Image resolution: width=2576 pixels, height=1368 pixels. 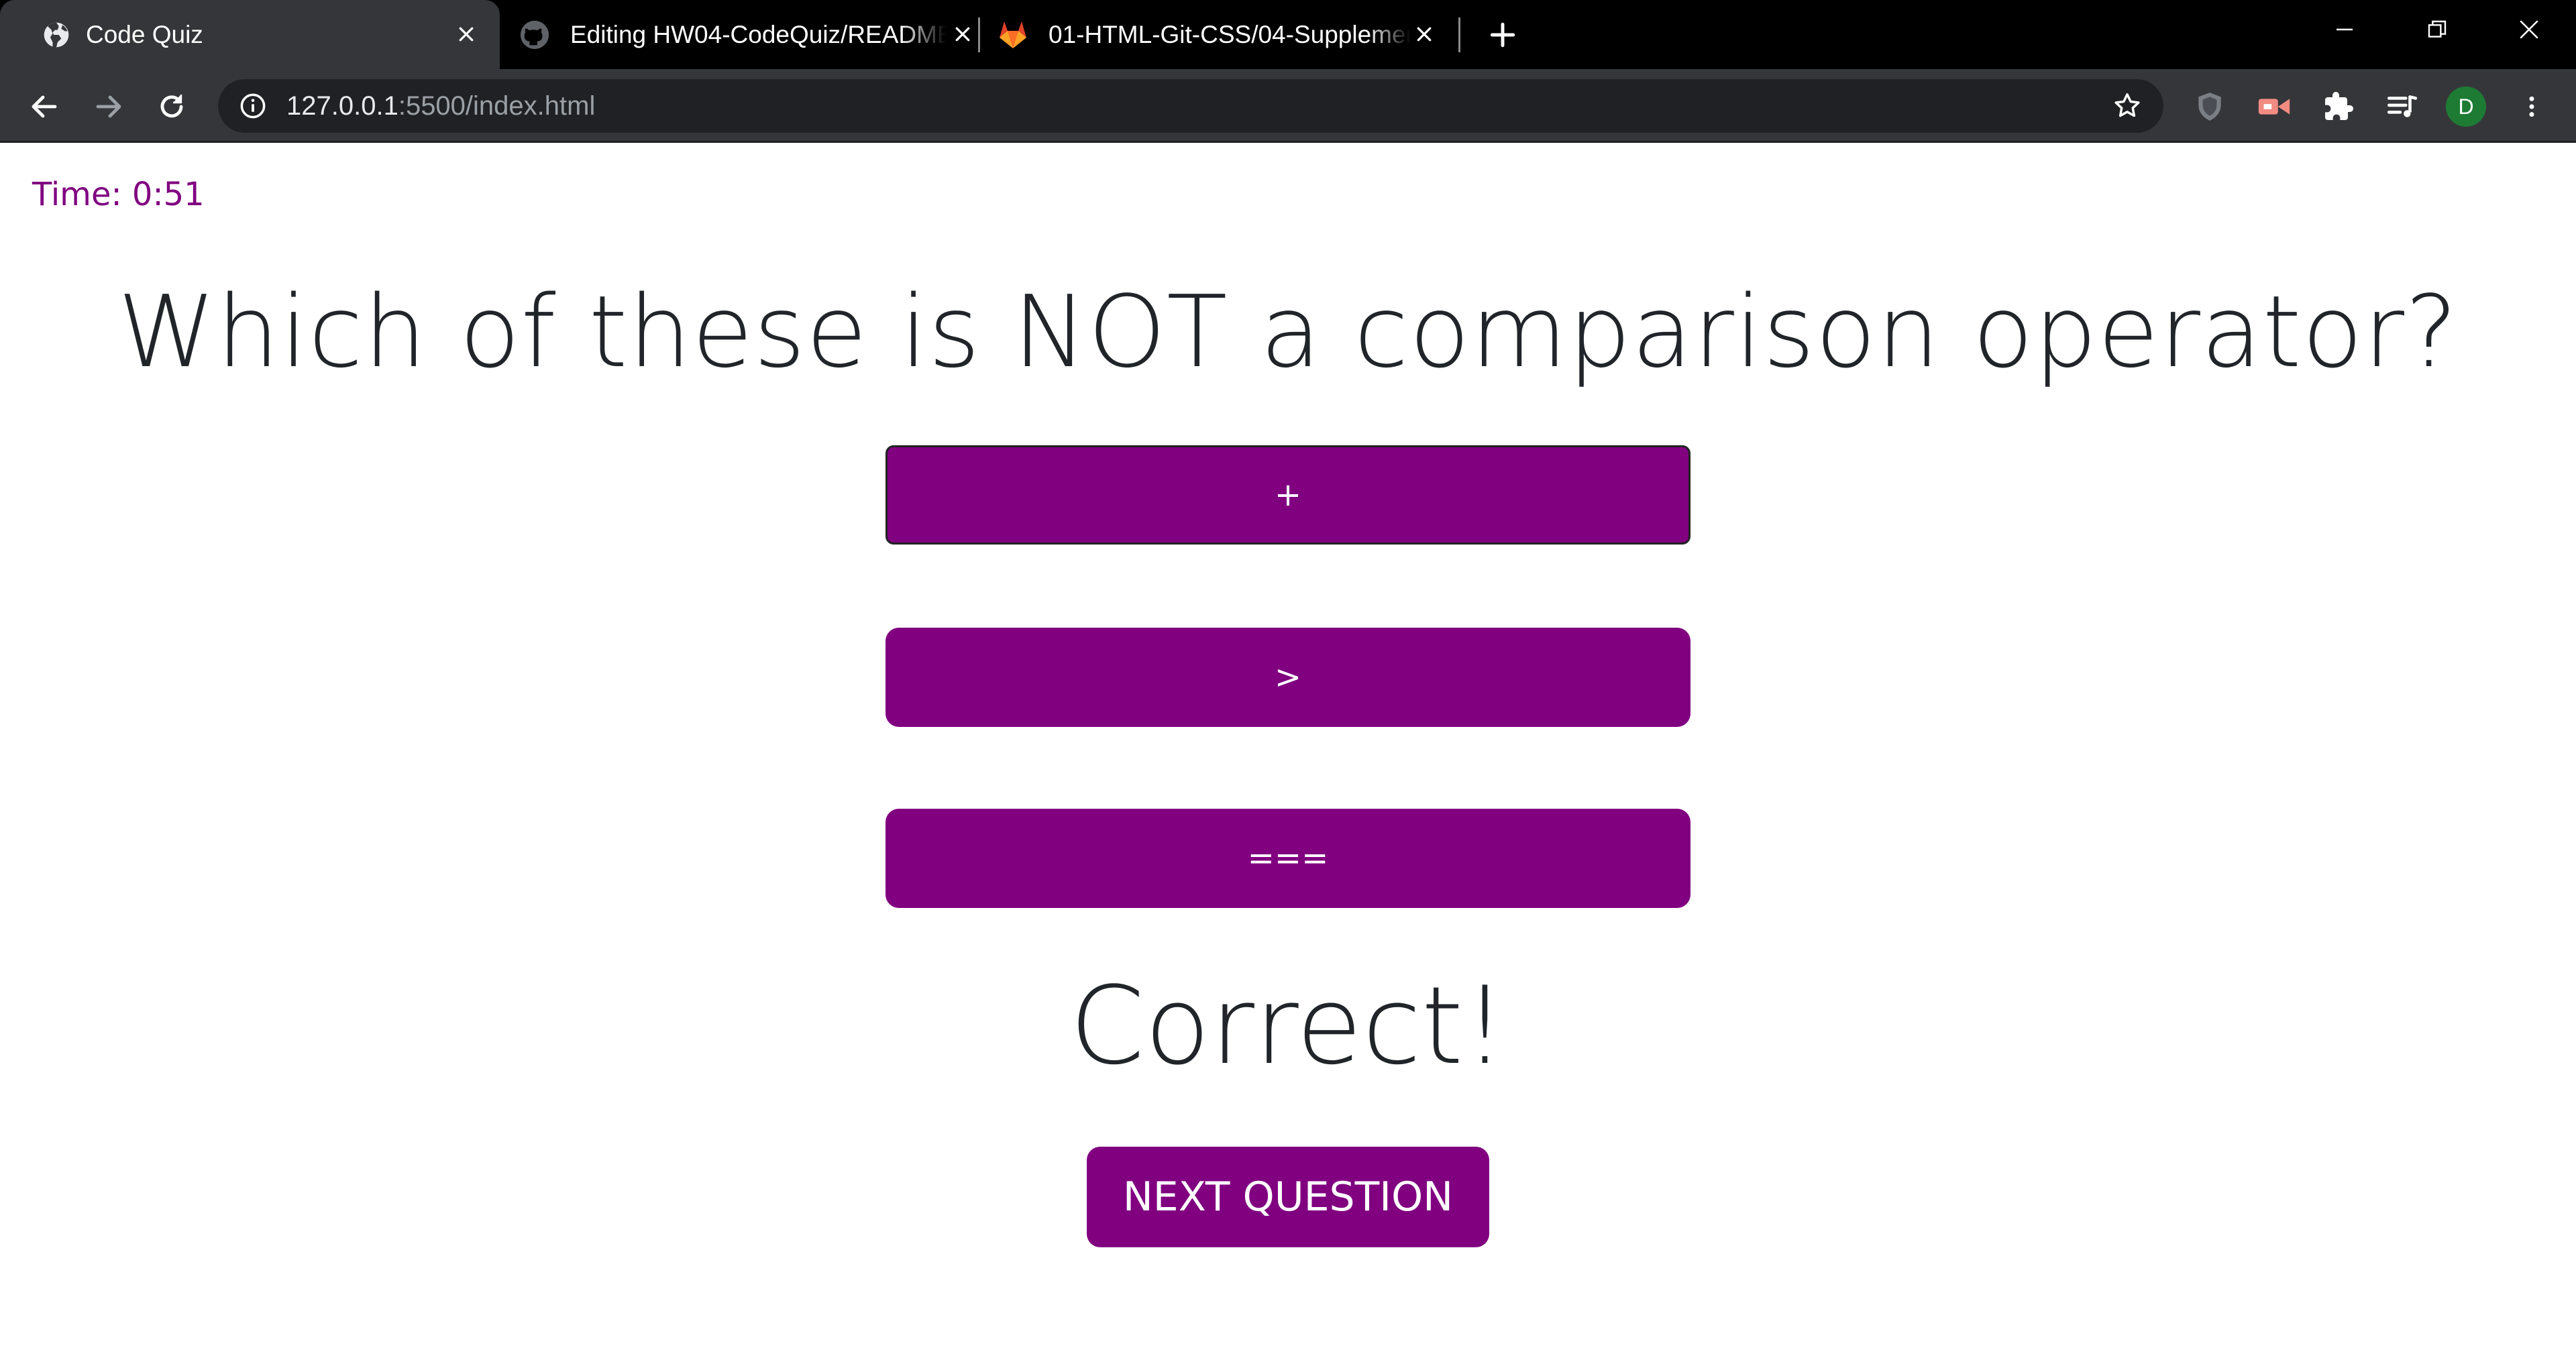 What do you see at coordinates (2274, 106) in the screenshot?
I see `video-extension-icon` at bounding box center [2274, 106].